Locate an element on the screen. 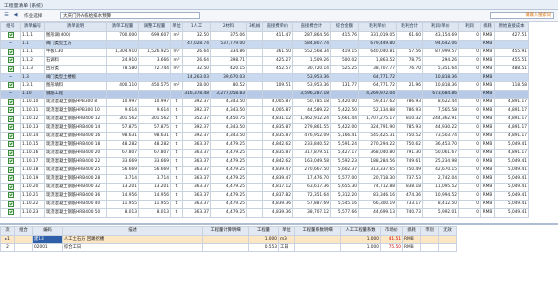  cell-c5: 50,785.18 is located at coordinates (311, 102).